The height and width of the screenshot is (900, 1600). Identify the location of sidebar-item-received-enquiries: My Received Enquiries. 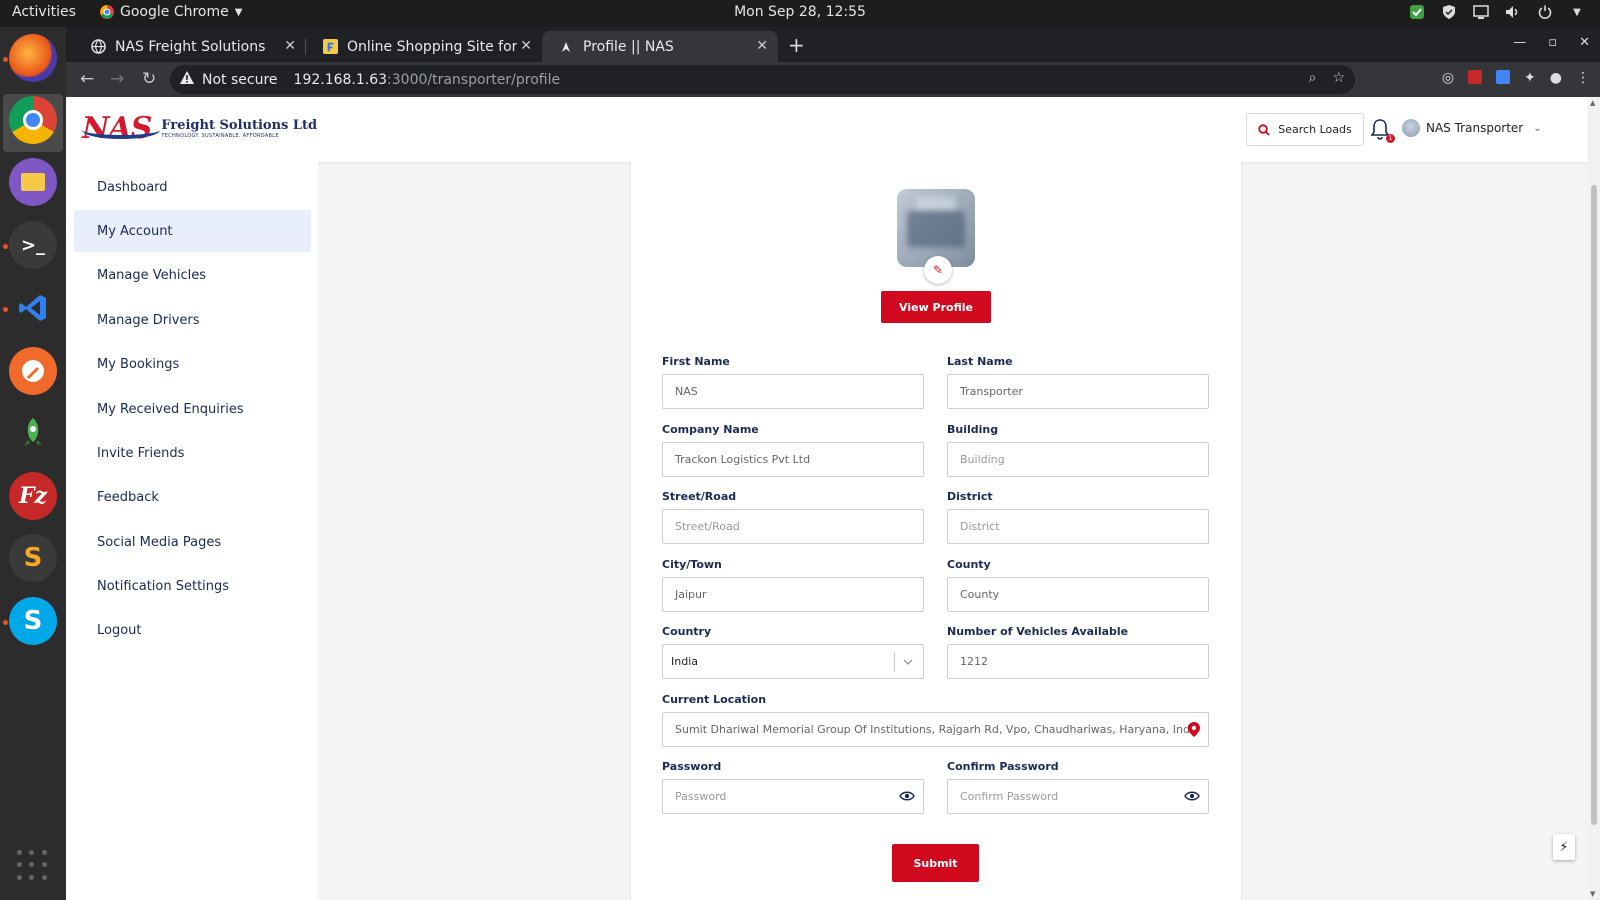
(192, 409).